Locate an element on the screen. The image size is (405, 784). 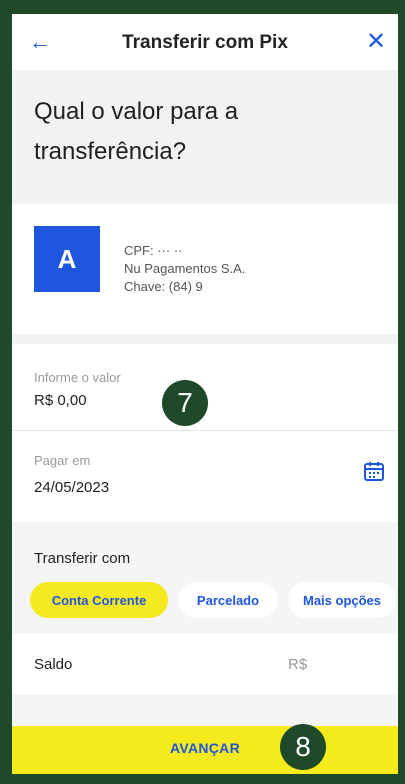
advance-button-label: AVANÇAR is located at coordinates (205, 748).